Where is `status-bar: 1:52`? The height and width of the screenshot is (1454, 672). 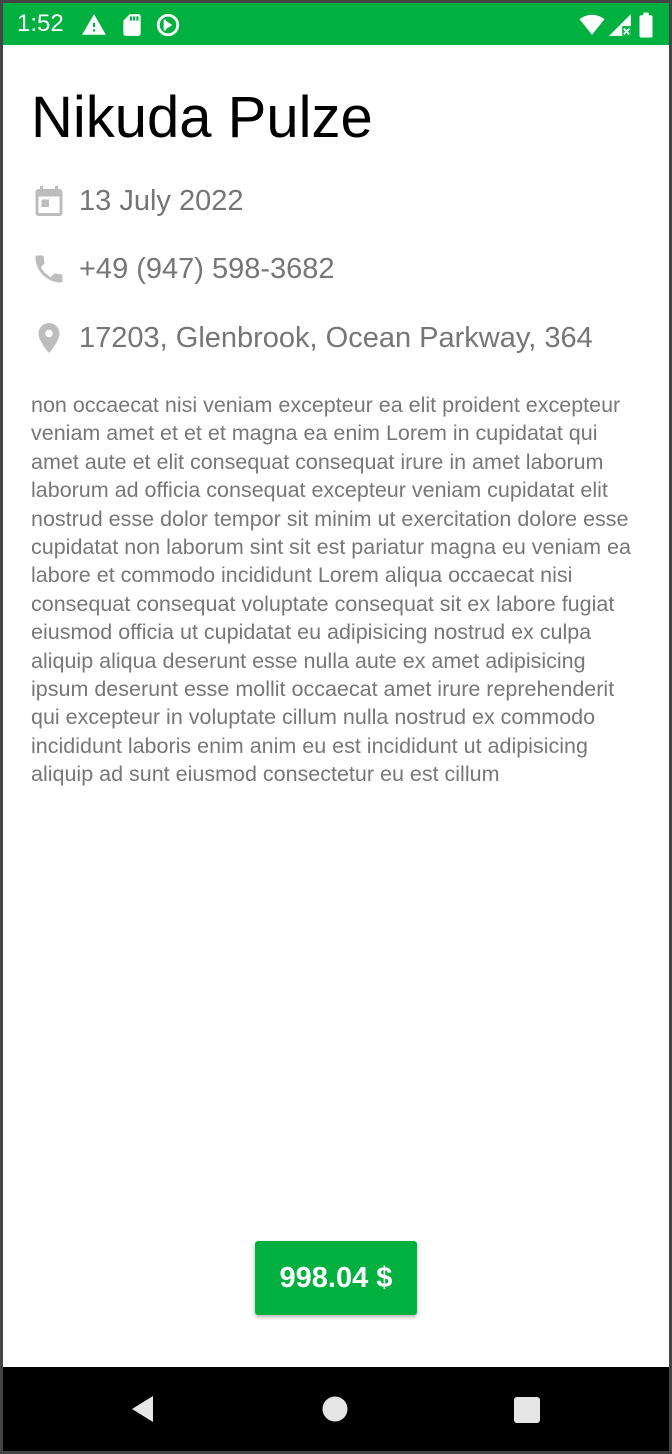 status-bar: 1:52 is located at coordinates (336, 24).